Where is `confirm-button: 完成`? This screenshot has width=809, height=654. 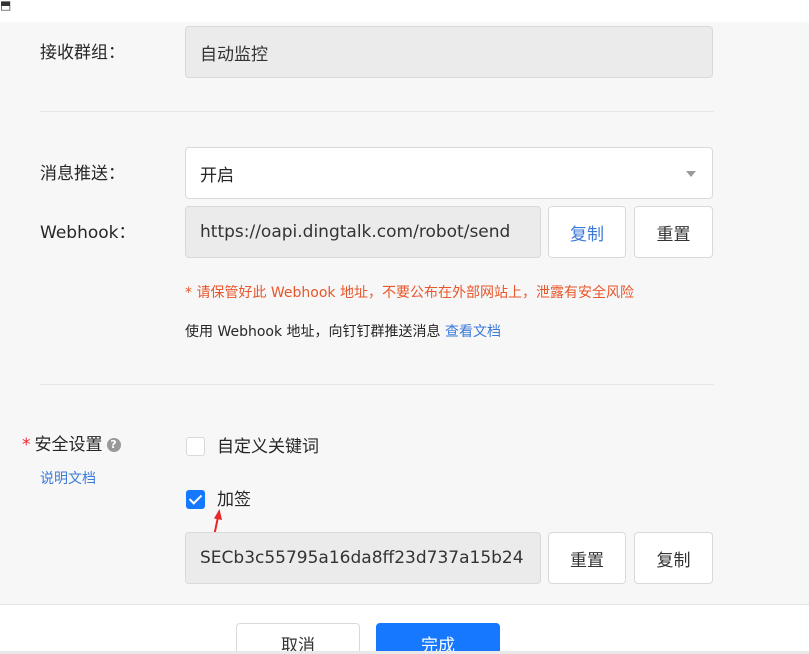 confirm-button: 完成 is located at coordinates (438, 638).